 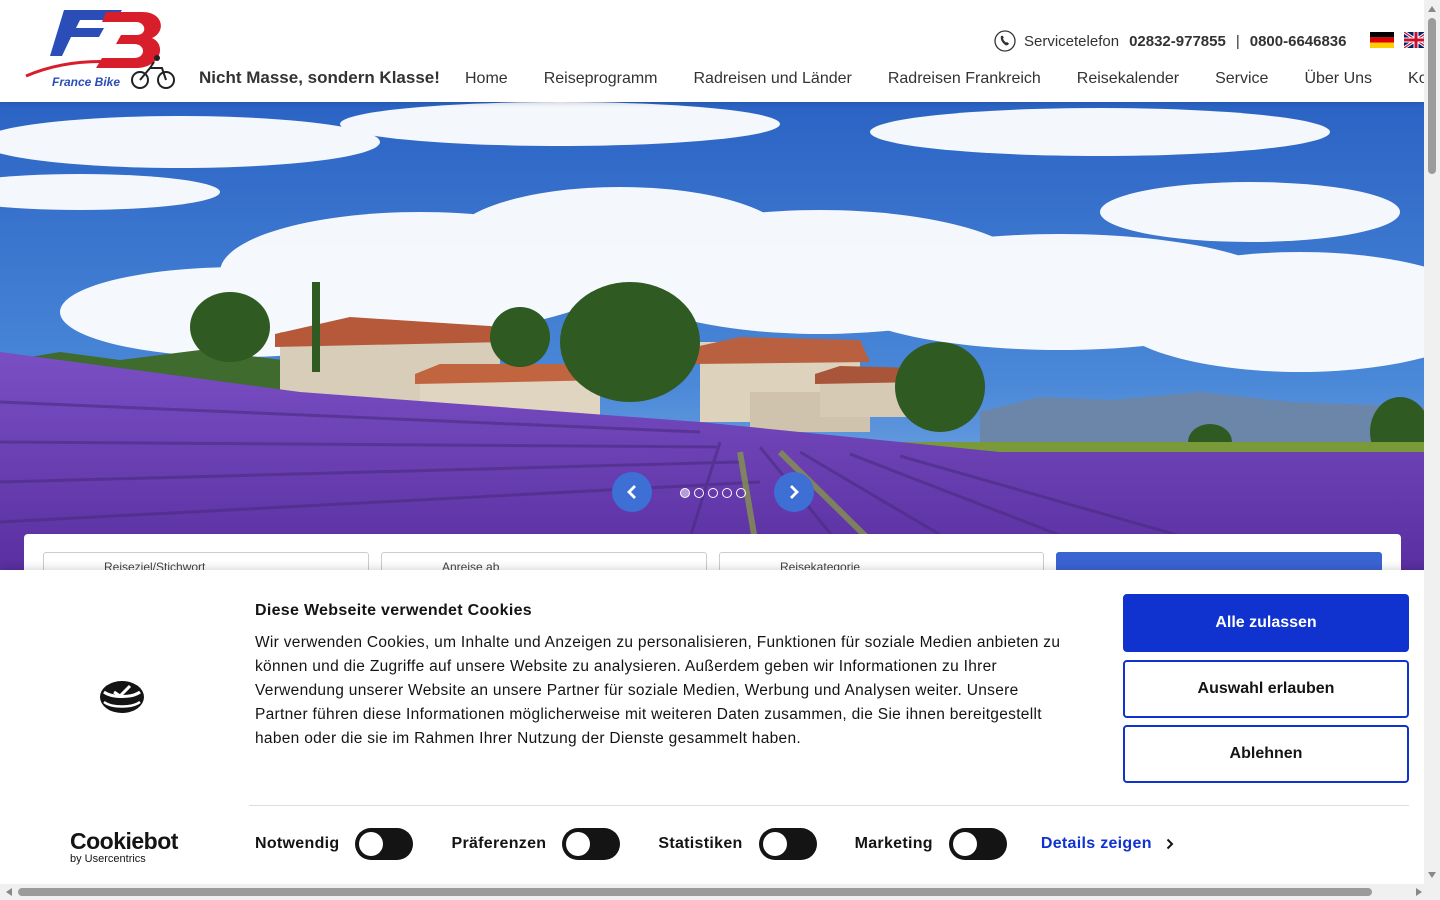 What do you see at coordinates (1432, 96) in the screenshot?
I see `vertical-scroll-thumb` at bounding box center [1432, 96].